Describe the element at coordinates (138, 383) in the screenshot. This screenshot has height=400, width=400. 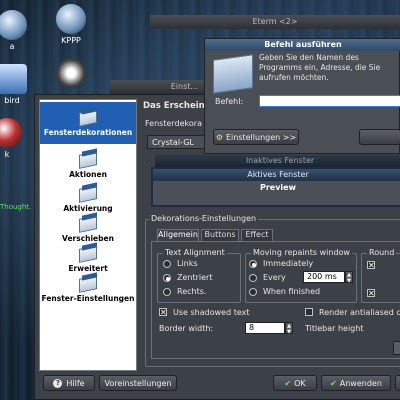
I see `defaults-button: Voreinstellungen` at that location.